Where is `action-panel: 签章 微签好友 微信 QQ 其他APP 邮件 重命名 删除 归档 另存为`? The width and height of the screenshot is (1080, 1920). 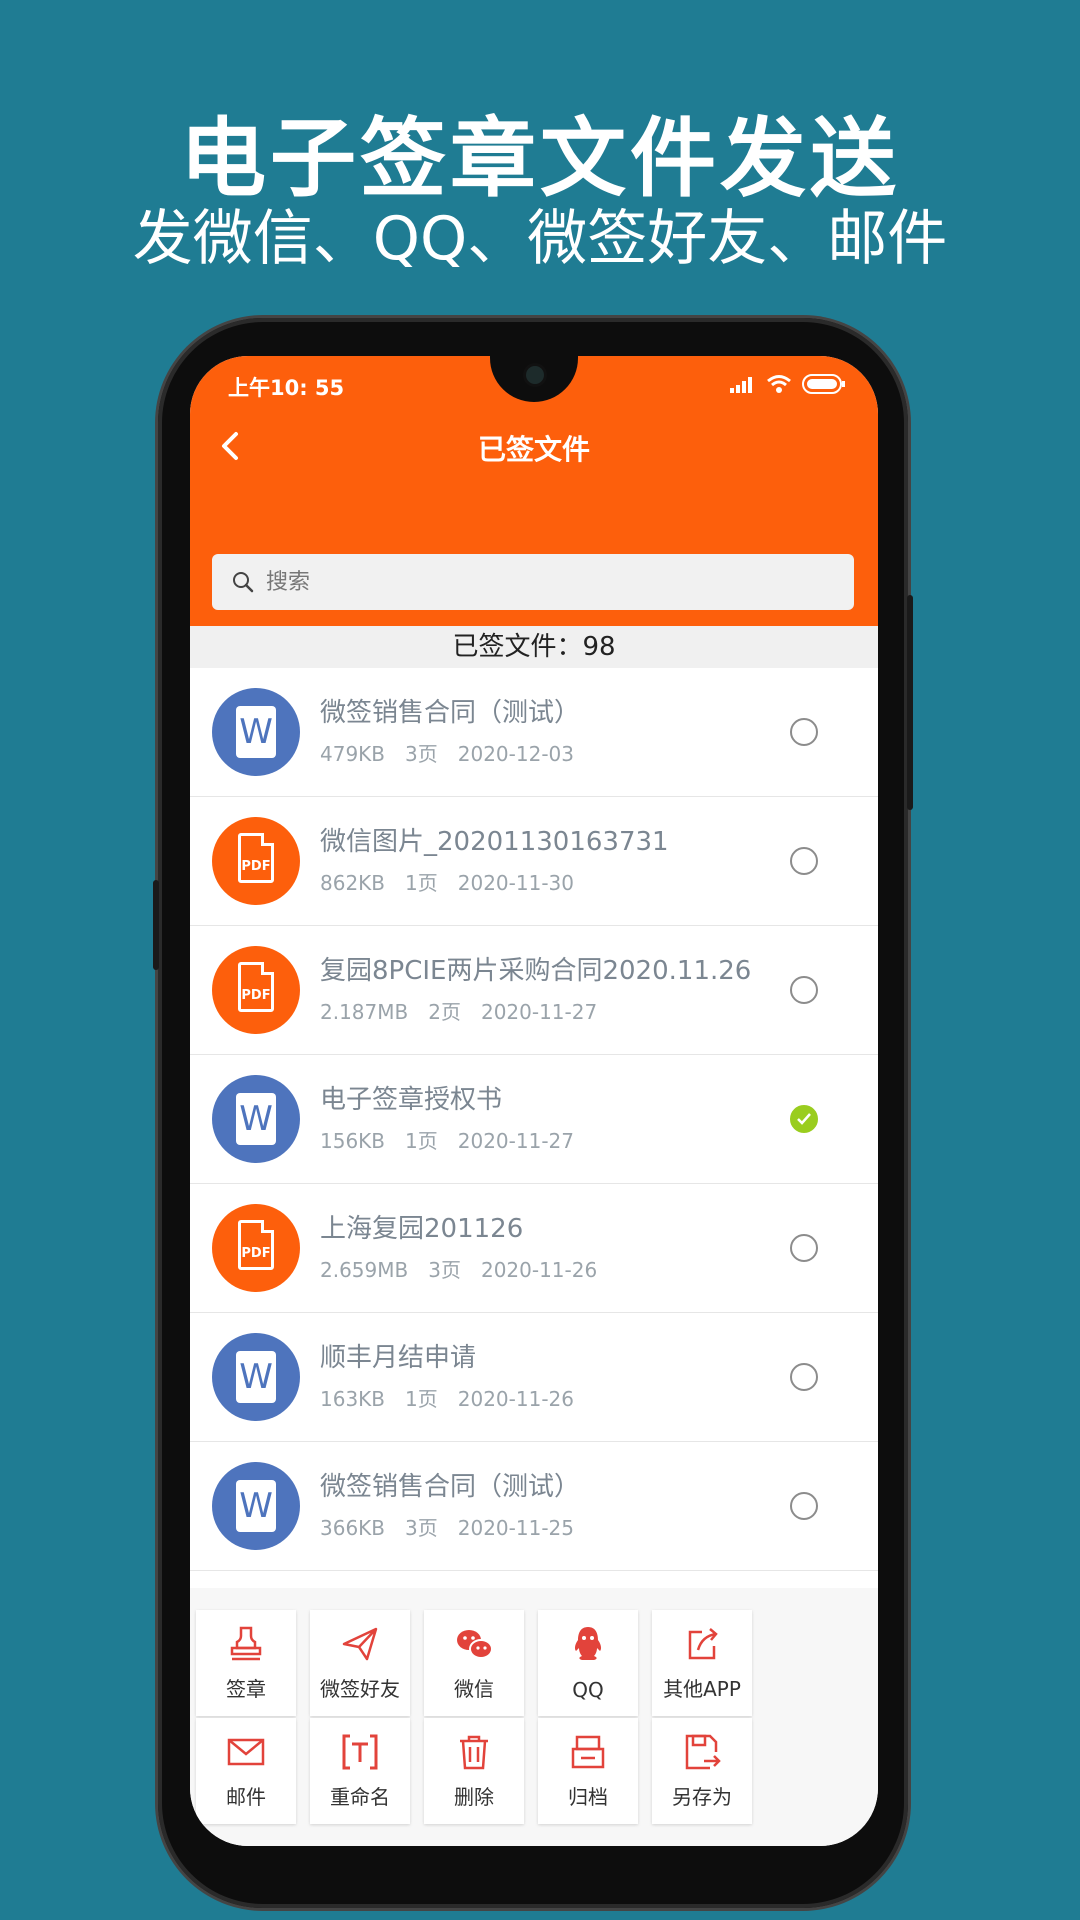
action-panel: 签章 微签好友 微信 QQ 其他APP 邮件 重命名 删除 归档 另存为 is located at coordinates (534, 1717).